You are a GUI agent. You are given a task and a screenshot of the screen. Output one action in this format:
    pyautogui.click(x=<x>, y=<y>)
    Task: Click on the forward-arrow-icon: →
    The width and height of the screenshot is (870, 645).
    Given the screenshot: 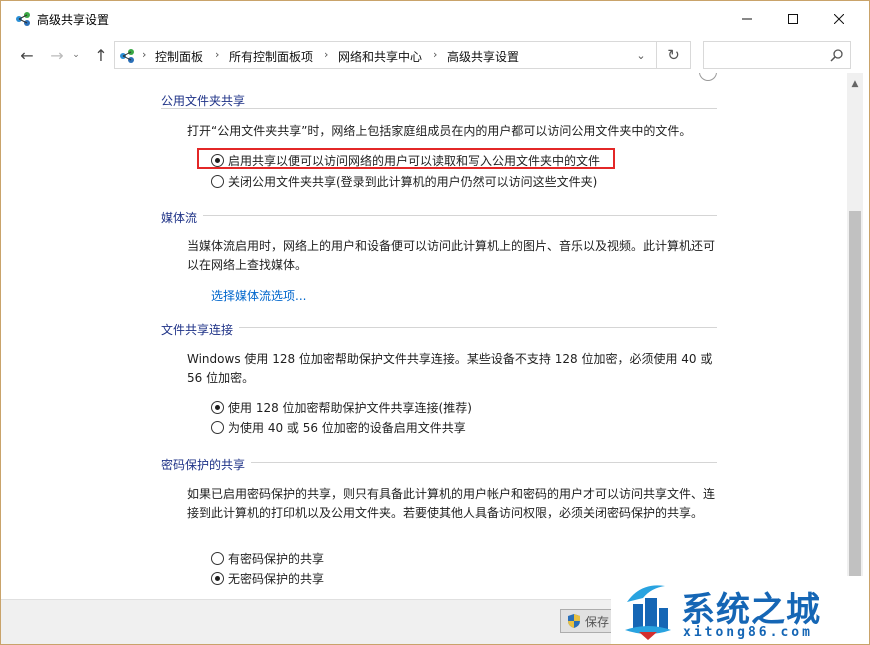 What is the action you would take?
    pyautogui.click(x=57, y=55)
    